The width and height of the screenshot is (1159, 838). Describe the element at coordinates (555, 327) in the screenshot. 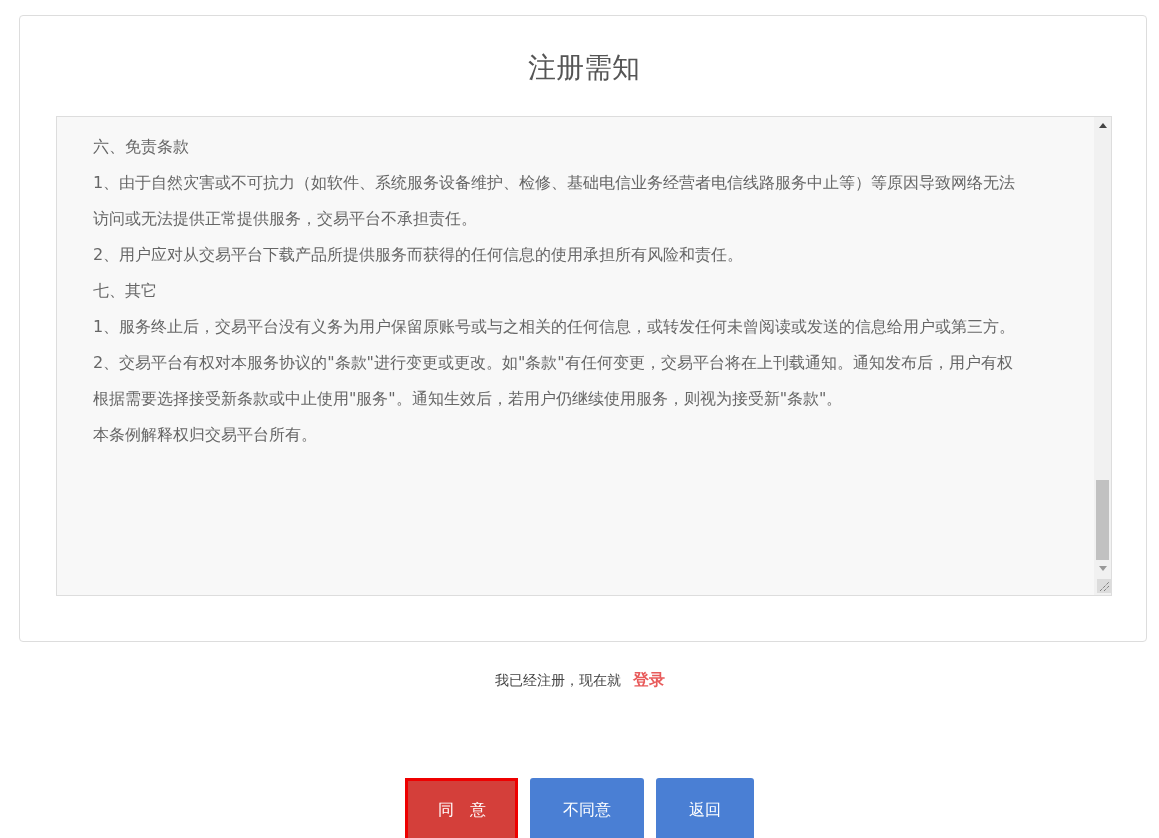

I see `agreement-paragraph: 1、服务终止后，交易平台没有义务为用户保留原账号或与之相关的任何信息，或转发任何未曾阅读或发送的信息给用户或第三方。` at that location.